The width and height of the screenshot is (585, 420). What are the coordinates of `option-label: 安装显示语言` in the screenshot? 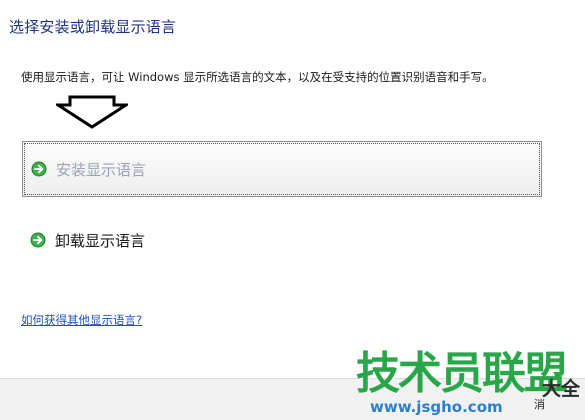 It's located at (101, 169).